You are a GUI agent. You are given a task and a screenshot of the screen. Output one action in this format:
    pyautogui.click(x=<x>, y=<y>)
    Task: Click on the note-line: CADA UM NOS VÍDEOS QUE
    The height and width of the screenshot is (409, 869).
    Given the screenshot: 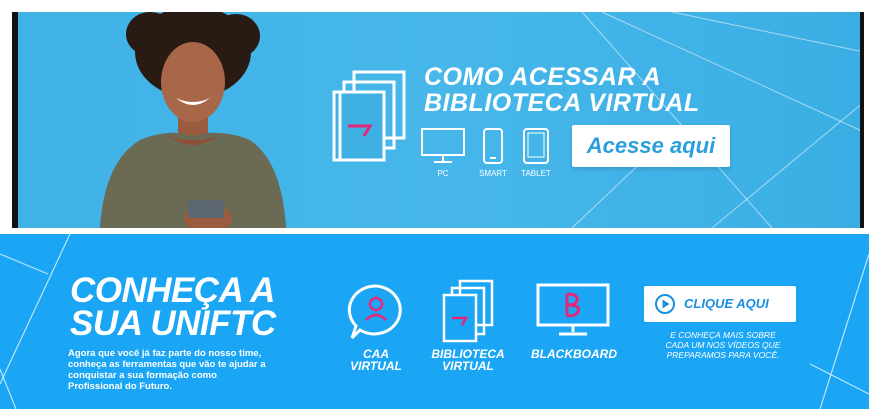 What is the action you would take?
    pyautogui.click(x=723, y=345)
    